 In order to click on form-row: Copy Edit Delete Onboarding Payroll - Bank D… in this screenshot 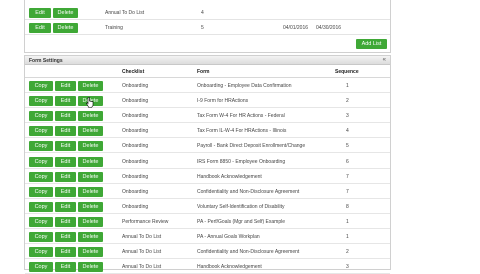, I will do `click(207, 146)`.